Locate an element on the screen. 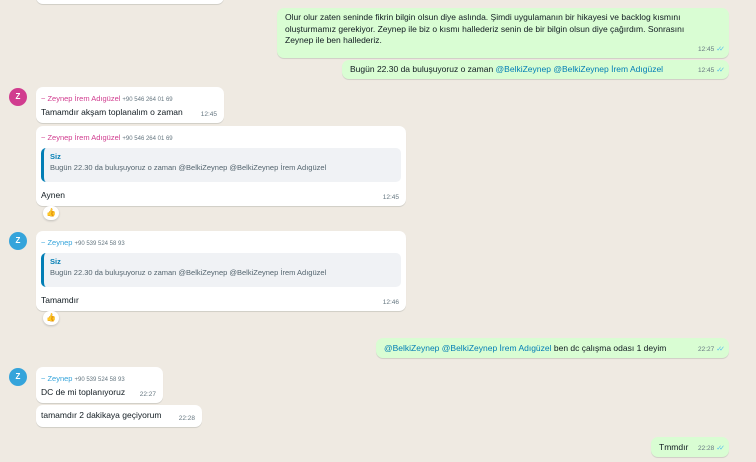  message-text: Tamamdır is located at coordinates (60, 300).